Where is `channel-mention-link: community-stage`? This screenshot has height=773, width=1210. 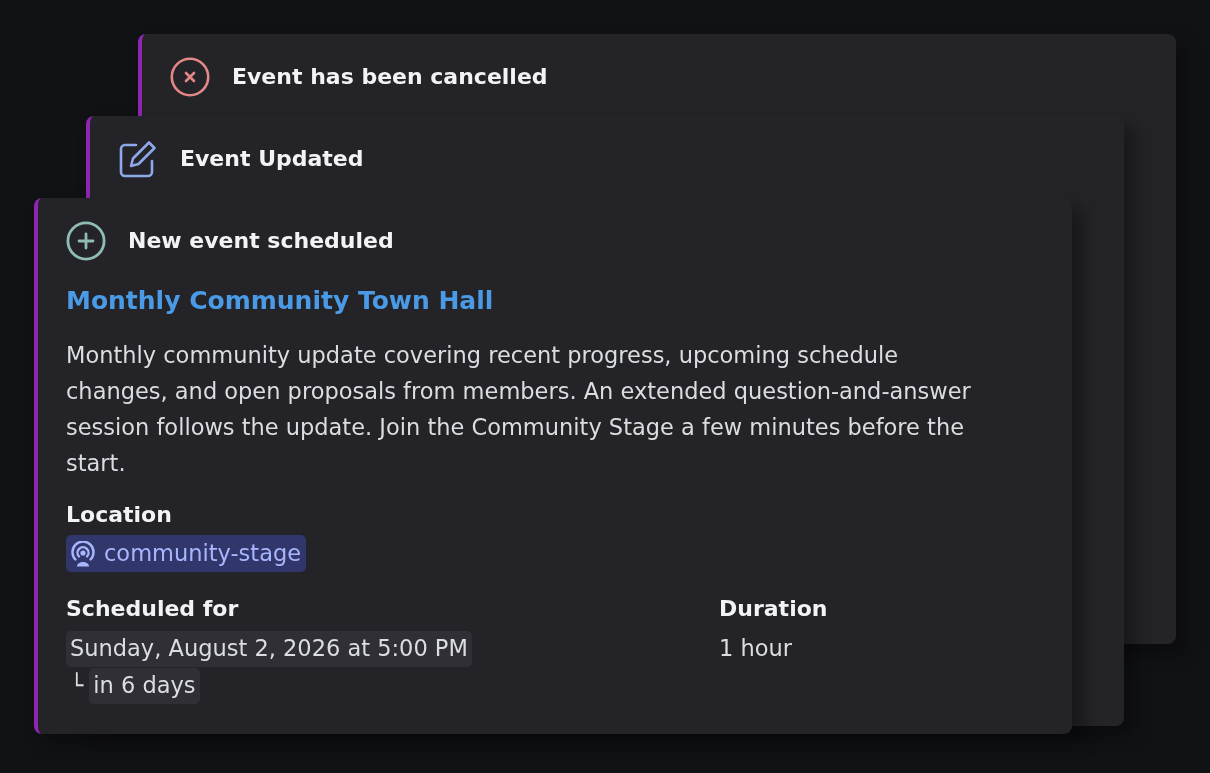 channel-mention-link: community-stage is located at coordinates (186, 553).